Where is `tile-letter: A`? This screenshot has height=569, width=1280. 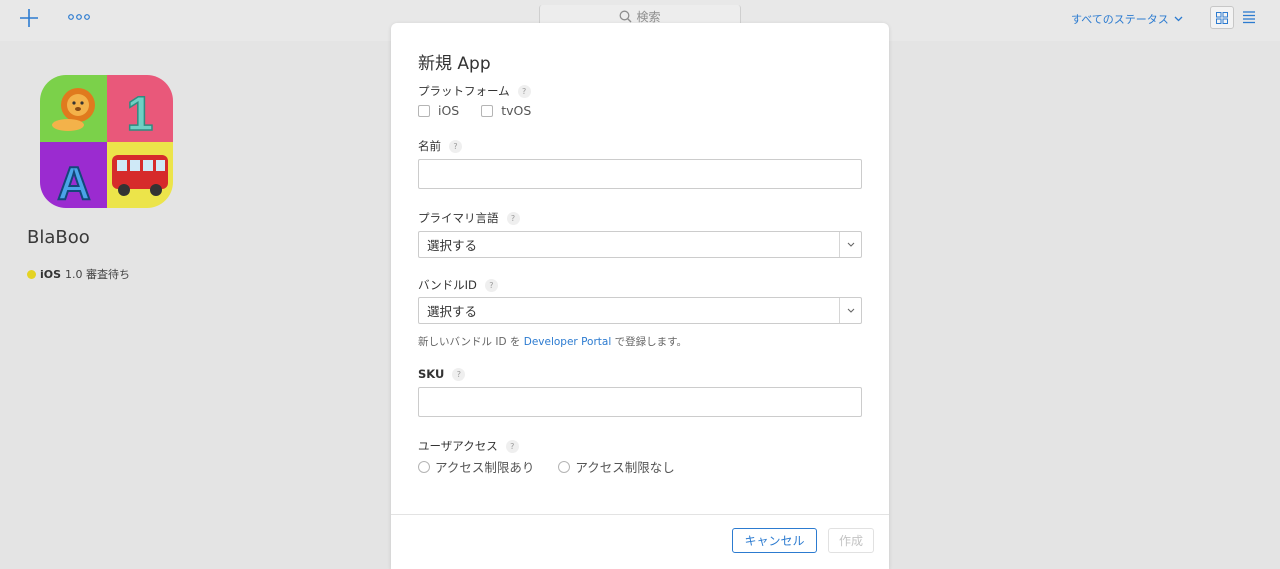
tile-letter: A is located at coordinates (73, 182).